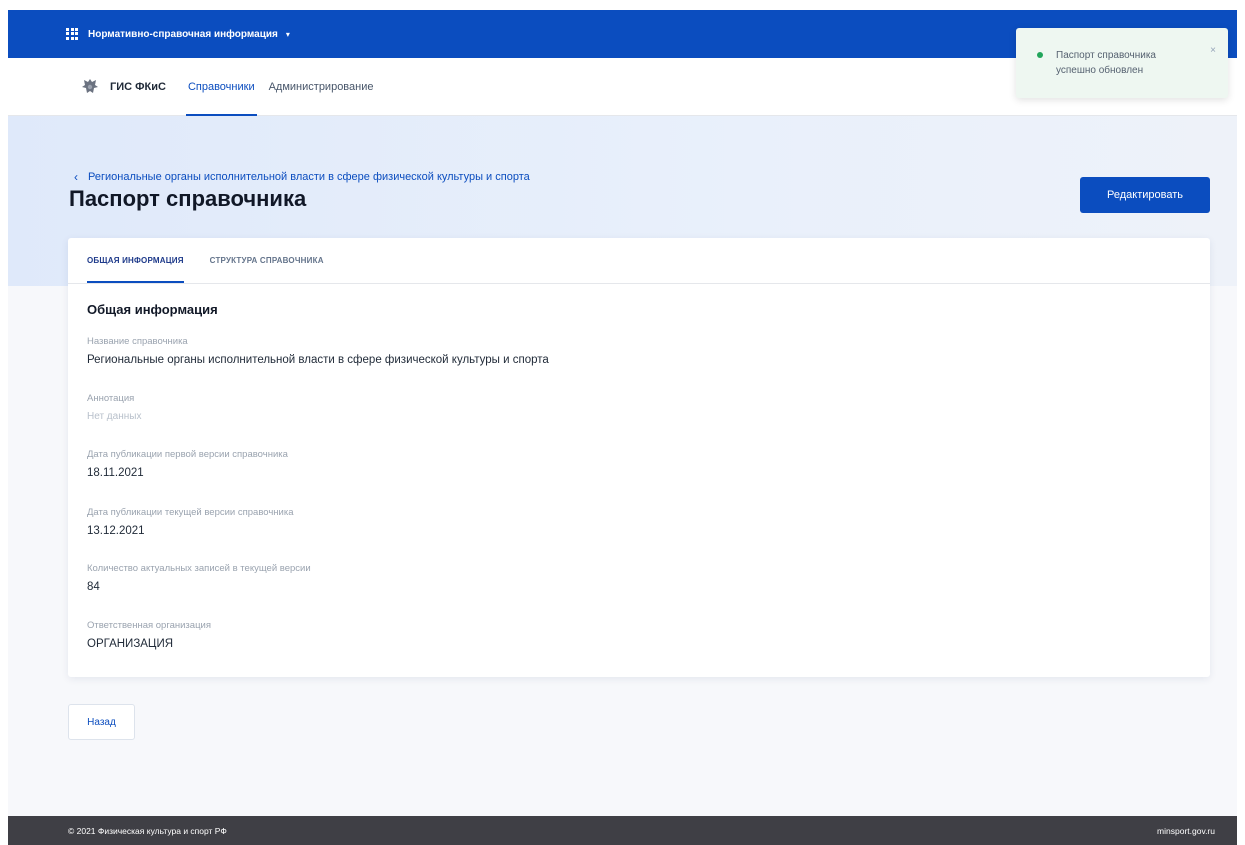 This screenshot has height=845, width=1245. What do you see at coordinates (114, 416) in the screenshot?
I see `field-value: Нет данных` at bounding box center [114, 416].